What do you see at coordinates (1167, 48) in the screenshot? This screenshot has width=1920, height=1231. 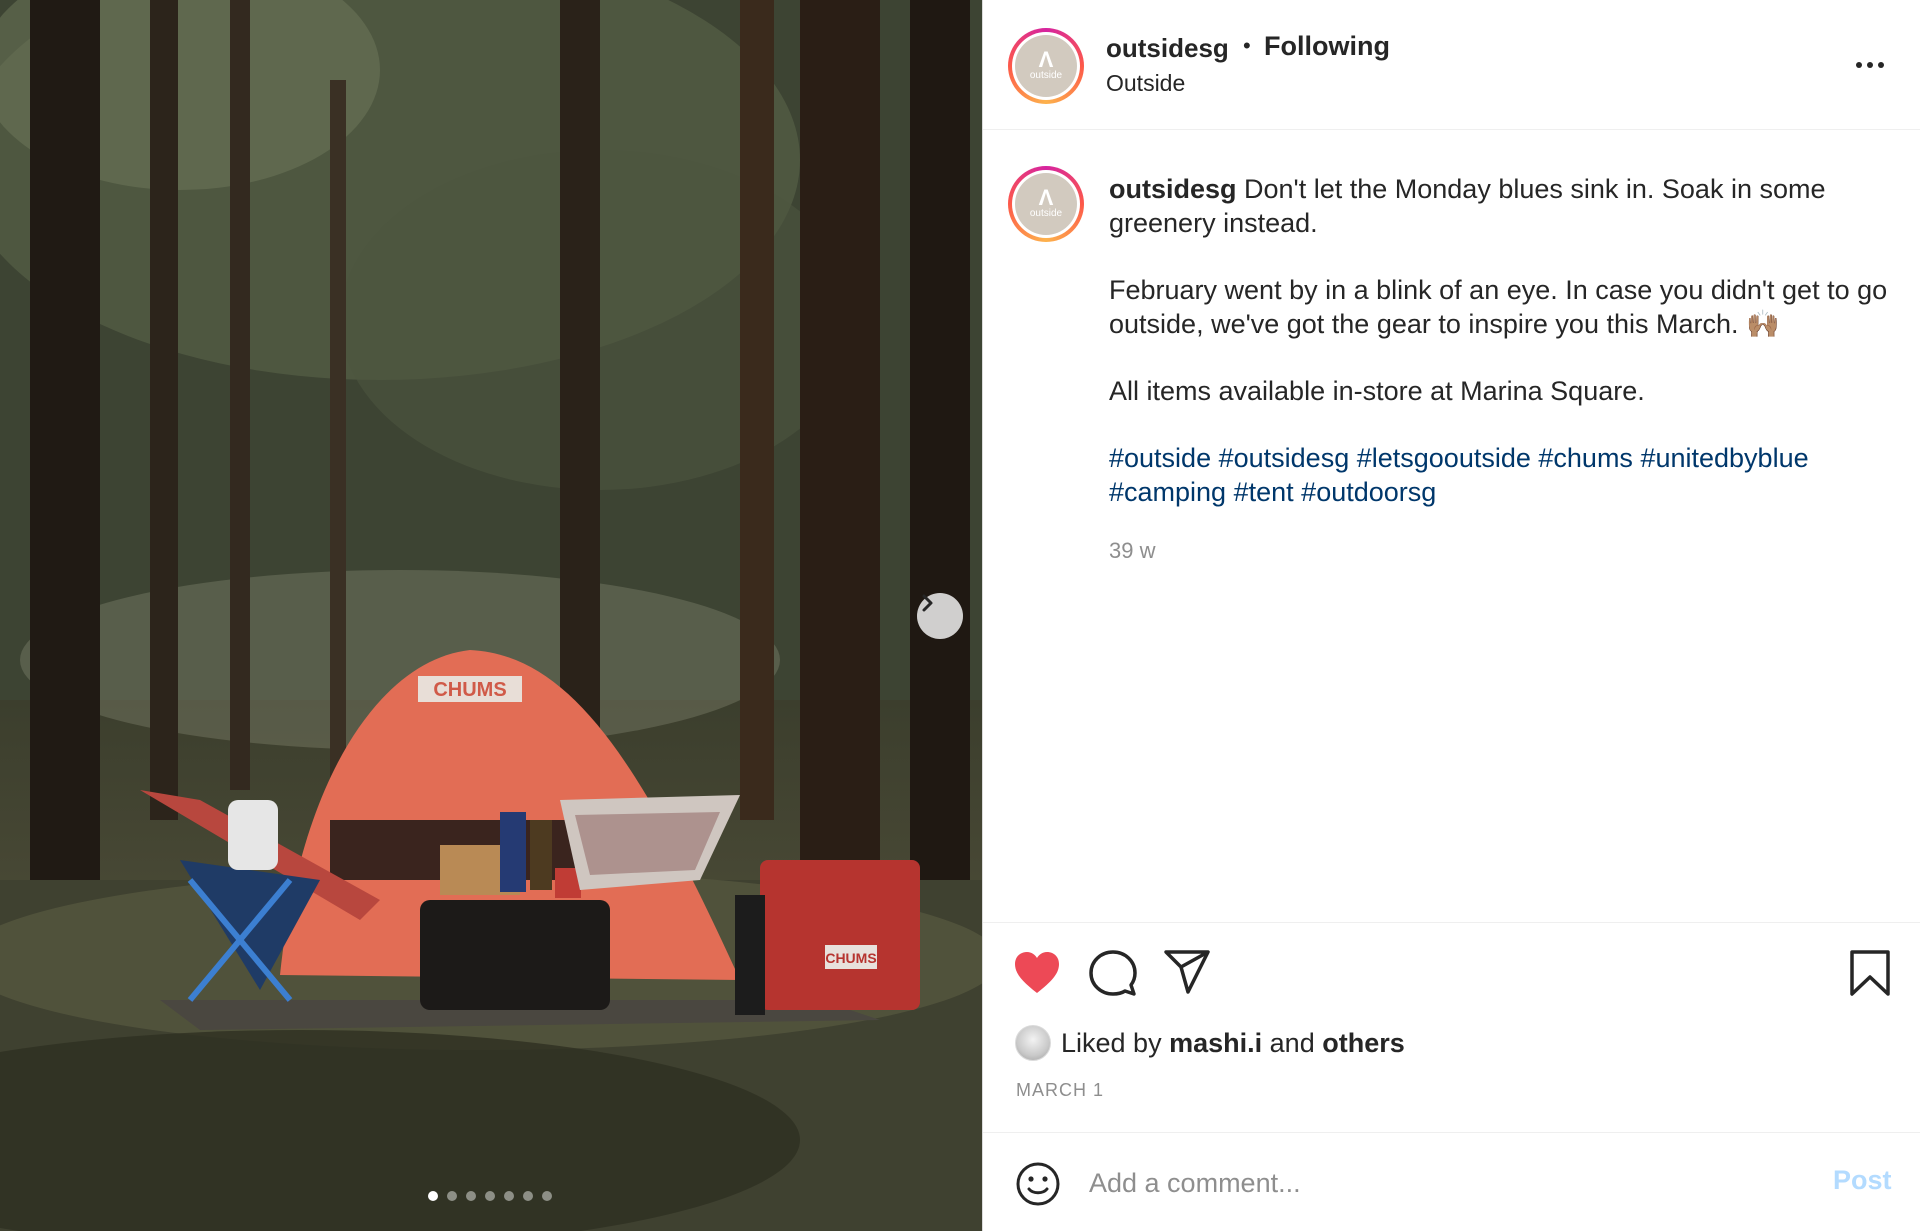 I see `author-username: outsidesg` at bounding box center [1167, 48].